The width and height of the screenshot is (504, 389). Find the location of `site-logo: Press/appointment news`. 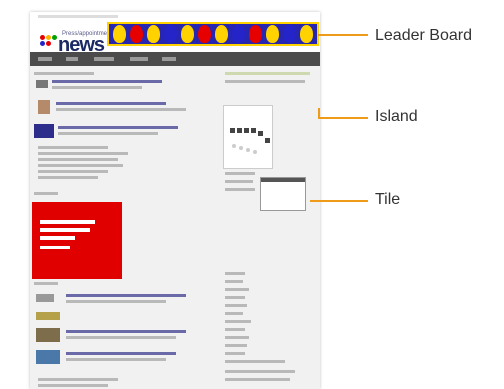

site-logo: Press/appointment news is located at coordinates (75, 38).